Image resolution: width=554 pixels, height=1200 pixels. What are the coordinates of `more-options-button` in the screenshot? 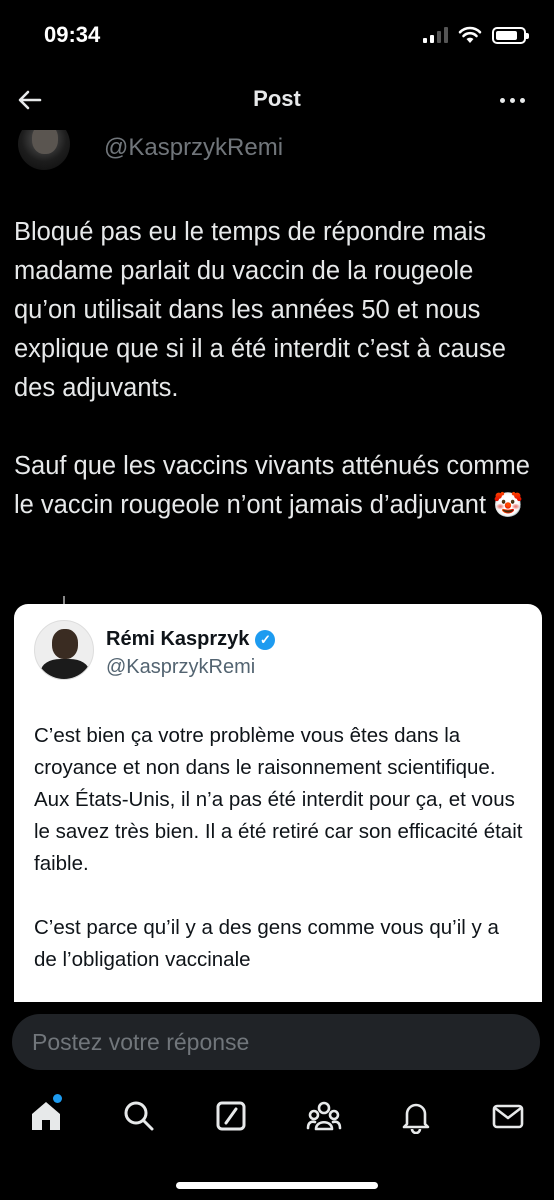 It's located at (515, 100).